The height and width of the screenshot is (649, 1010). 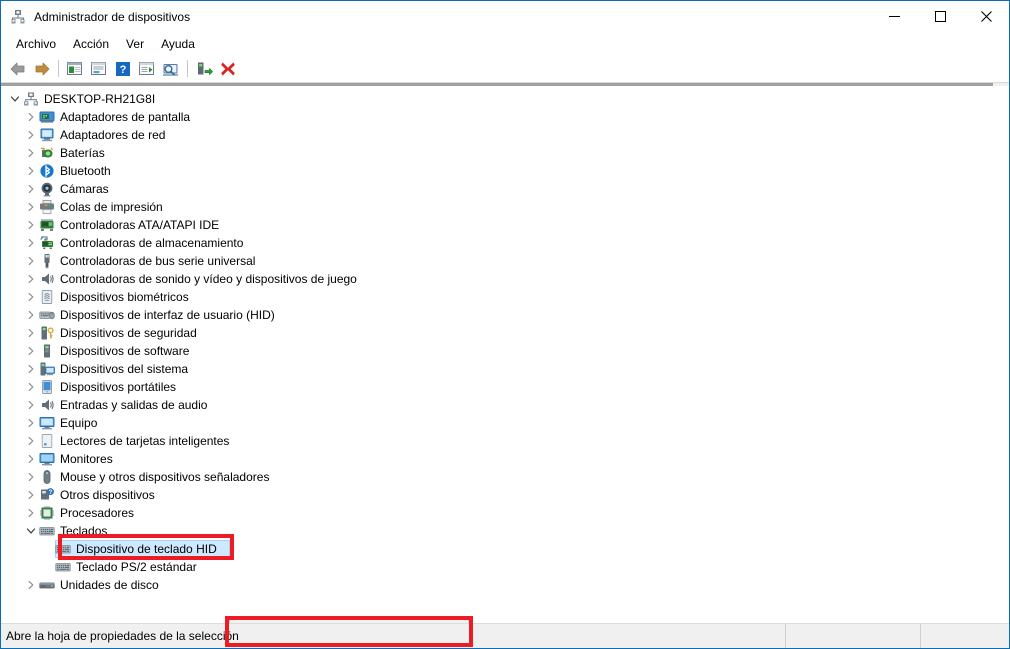 I want to click on menu-archivo: Archivo, so click(x=36, y=44).